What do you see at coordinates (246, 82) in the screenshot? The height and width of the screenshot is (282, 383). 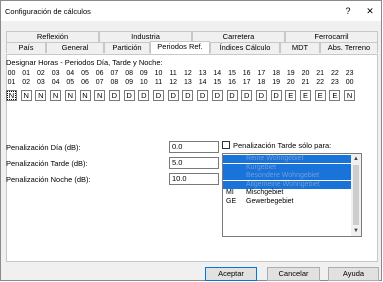 I see `hour-end-label: 17` at bounding box center [246, 82].